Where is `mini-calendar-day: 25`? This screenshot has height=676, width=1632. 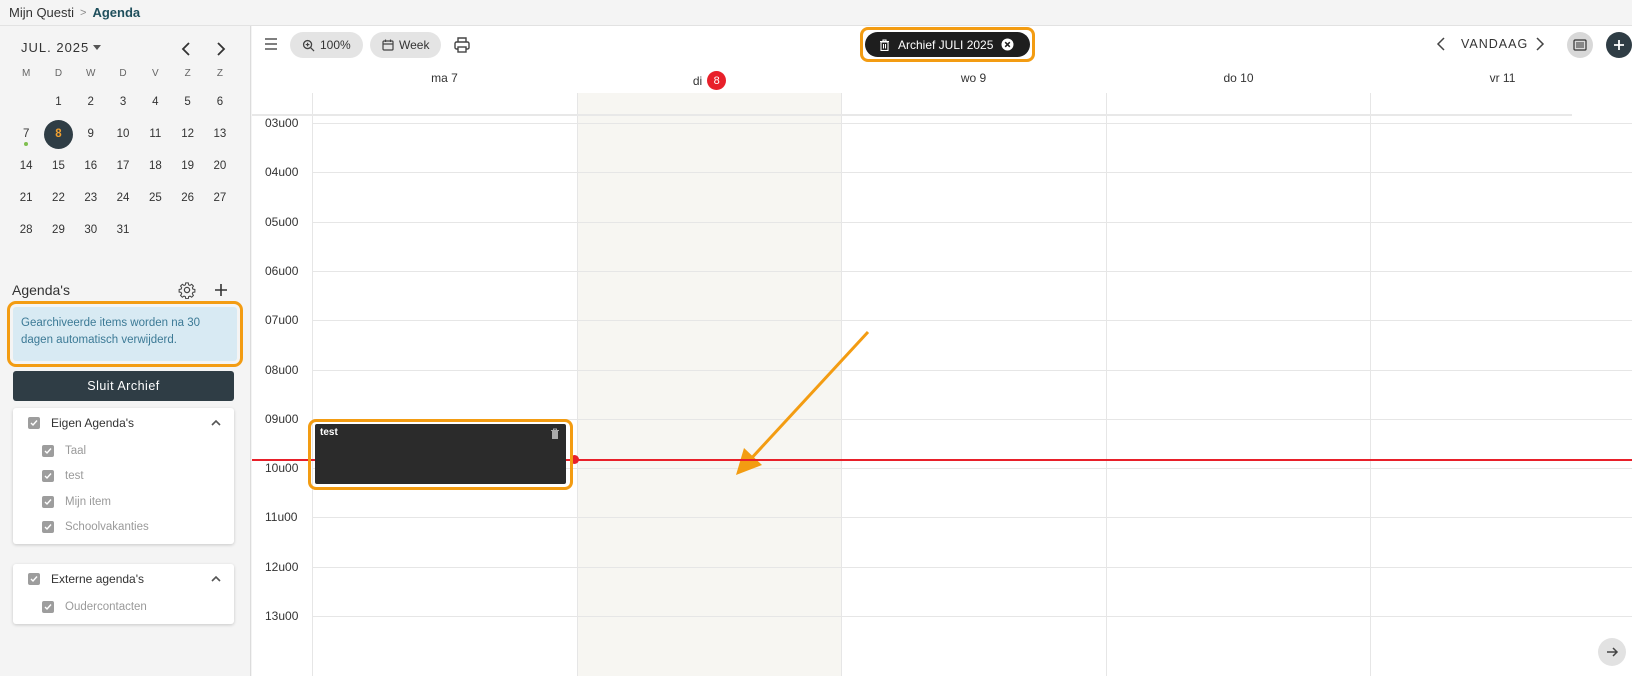 mini-calendar-day: 25 is located at coordinates (155, 198).